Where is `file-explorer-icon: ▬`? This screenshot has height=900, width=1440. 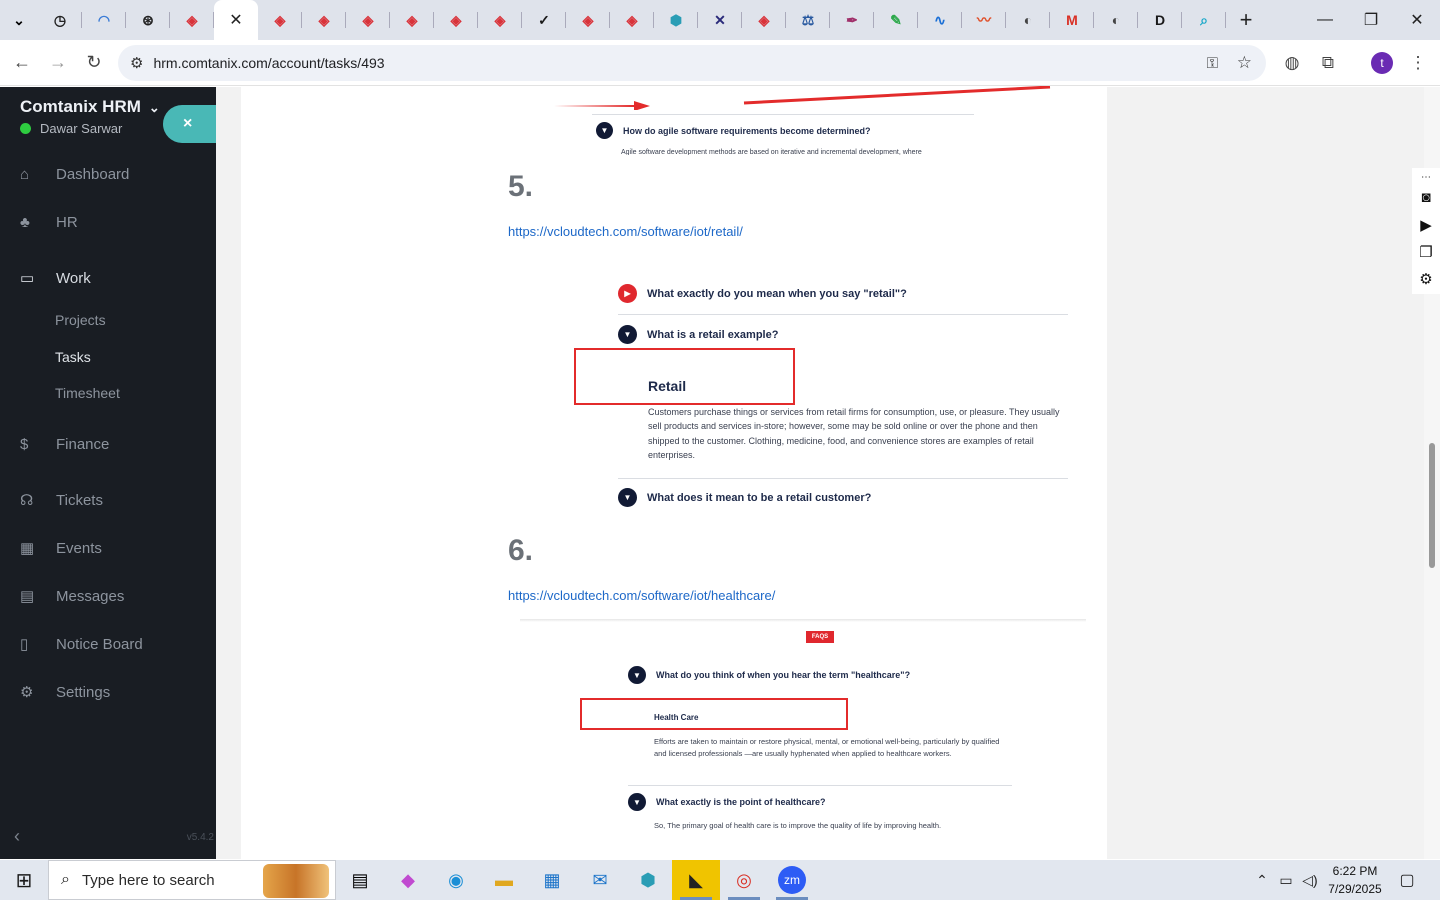 file-explorer-icon: ▬ is located at coordinates (504, 880).